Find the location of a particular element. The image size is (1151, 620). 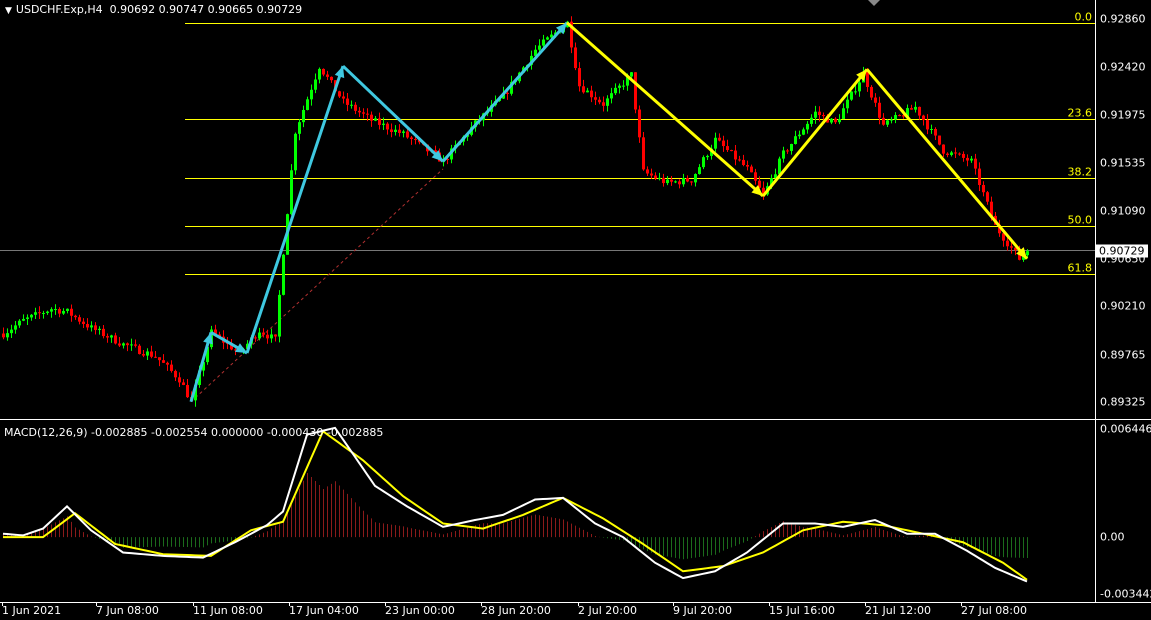

macd-tick-1: 0.00 is located at coordinates (1112, 537).